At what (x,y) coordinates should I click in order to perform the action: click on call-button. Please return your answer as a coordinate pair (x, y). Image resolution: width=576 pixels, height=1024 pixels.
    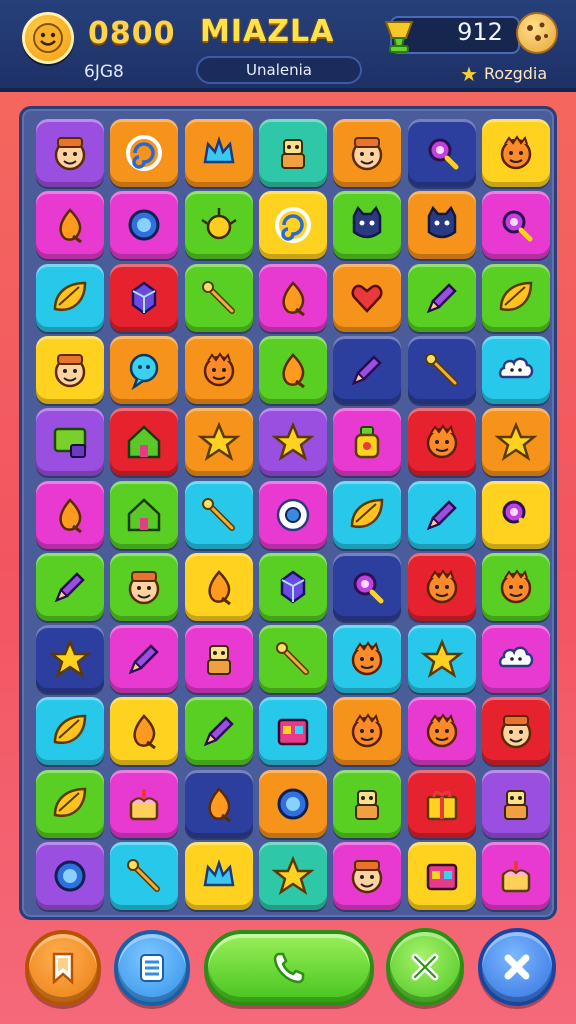
    Looking at the image, I should click on (289, 968).